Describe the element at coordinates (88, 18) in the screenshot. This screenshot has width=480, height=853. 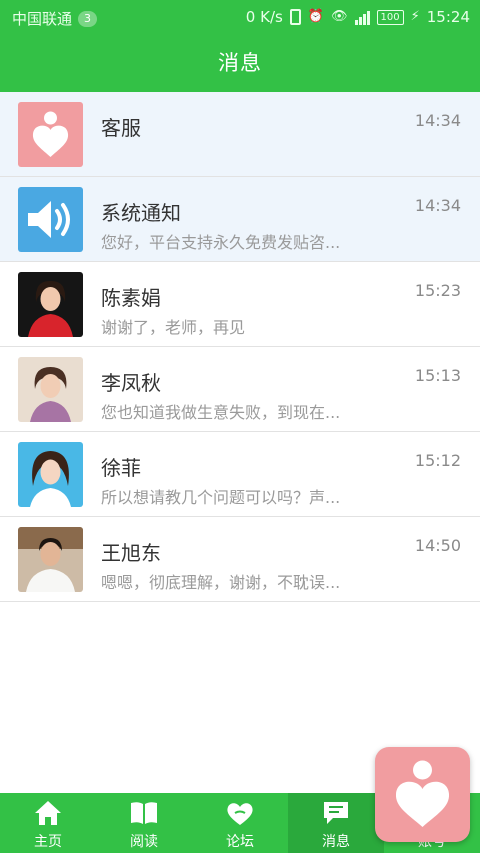
I see `carrier-badge: 3` at that location.